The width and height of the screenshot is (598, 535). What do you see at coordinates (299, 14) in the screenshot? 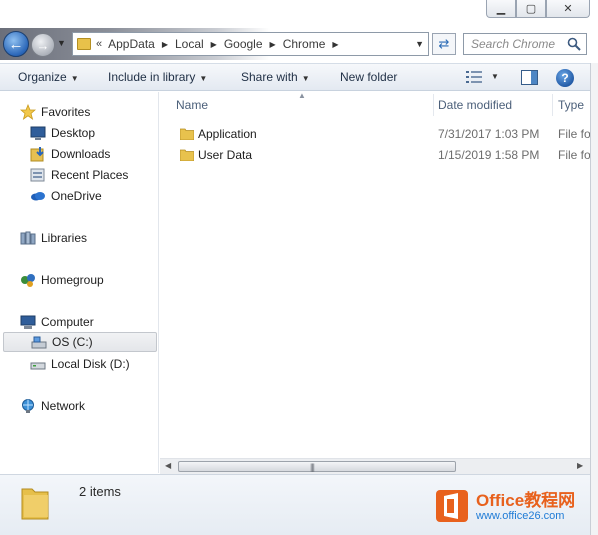
I see `title-bar: ▁ ▢ ✕` at bounding box center [299, 14].